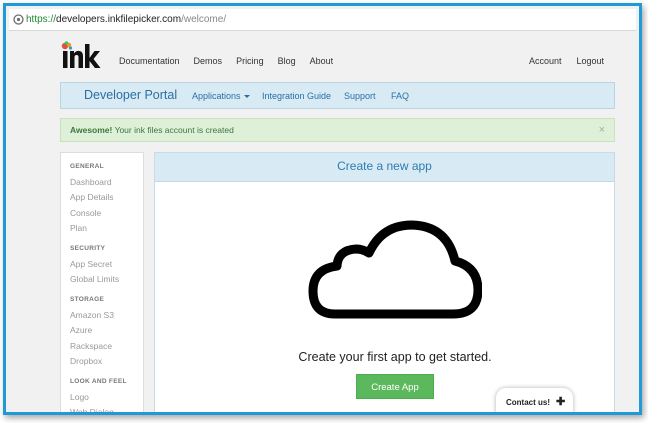 The width and height of the screenshot is (648, 423). I want to click on sidebar-item-azure: Azure, so click(81, 330).